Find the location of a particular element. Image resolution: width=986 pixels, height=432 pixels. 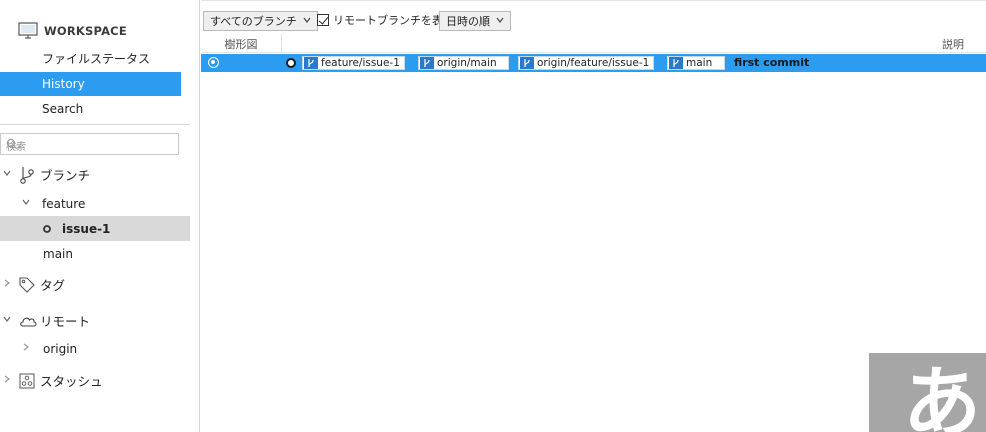

issue-1-label: issue-1 is located at coordinates (86, 228).